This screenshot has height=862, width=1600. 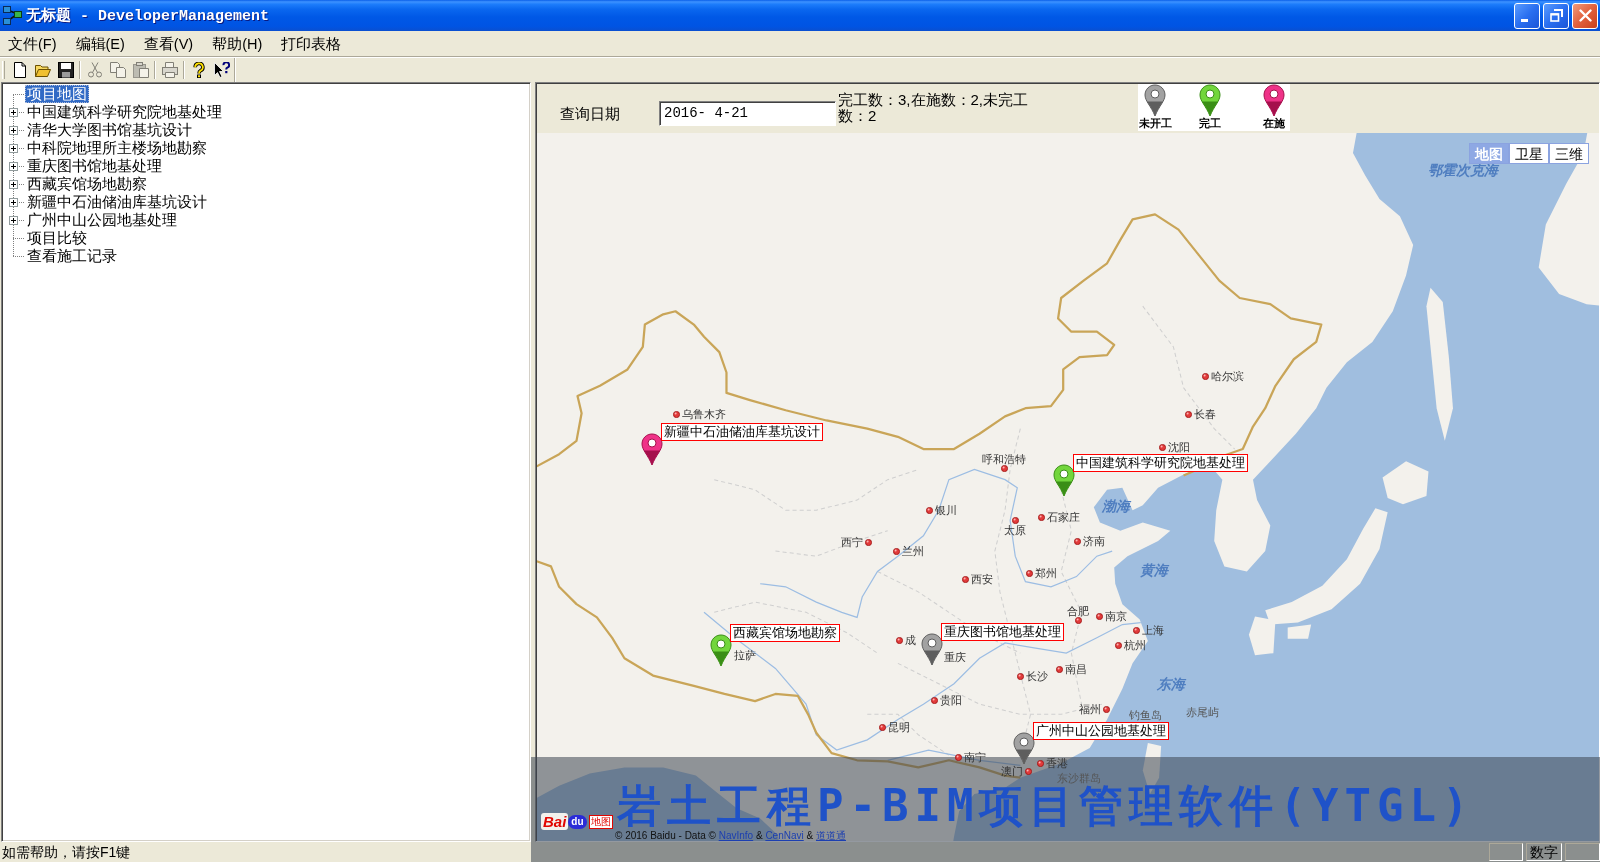 What do you see at coordinates (898, 727) in the screenshot?
I see `city-label: 昆明` at bounding box center [898, 727].